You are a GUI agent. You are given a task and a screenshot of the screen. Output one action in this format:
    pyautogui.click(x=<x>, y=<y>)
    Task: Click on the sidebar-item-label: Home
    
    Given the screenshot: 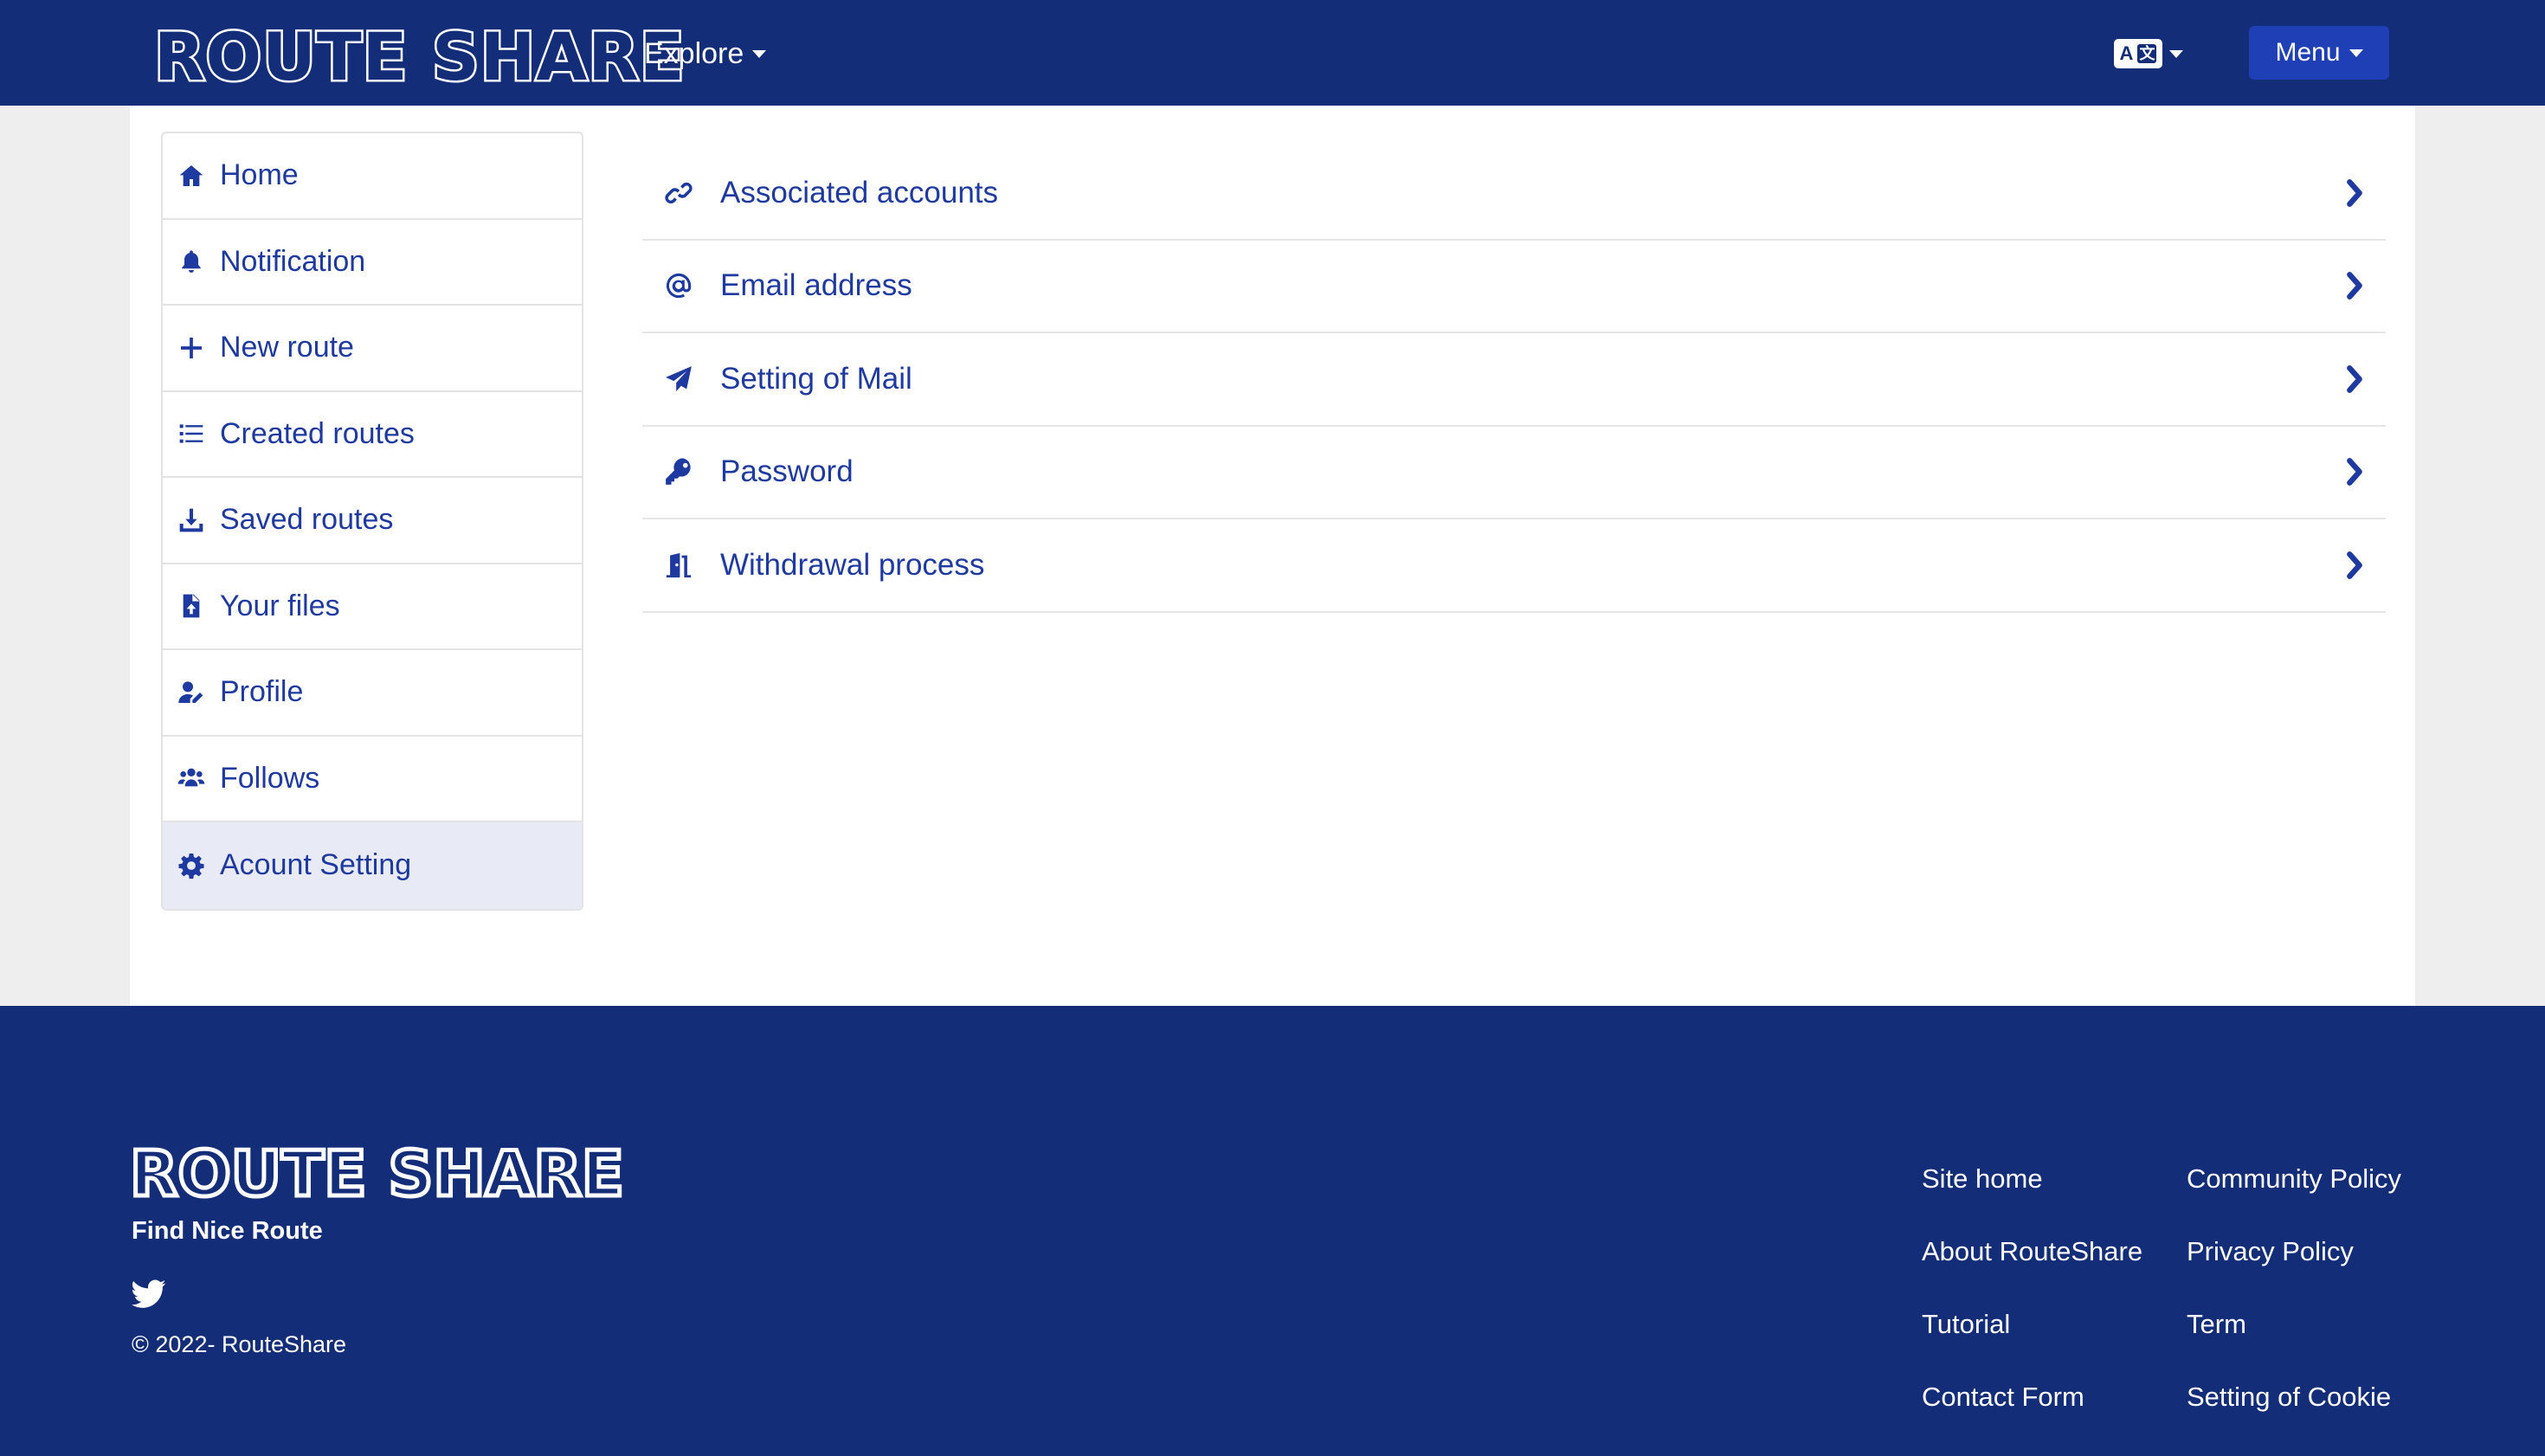 What is the action you would take?
    pyautogui.click(x=259, y=175)
    